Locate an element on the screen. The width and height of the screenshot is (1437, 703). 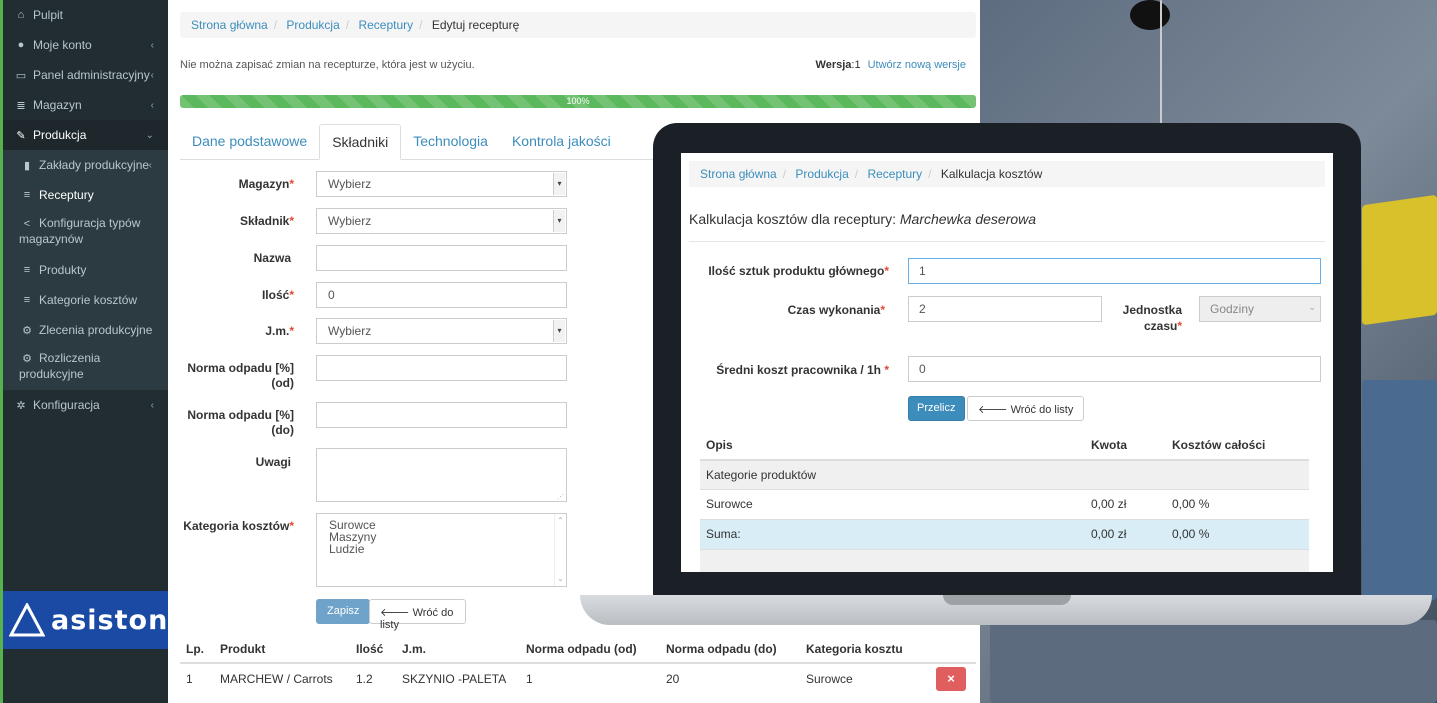
sidebar-item-produkcja: ✎ Produkcja ⌄ is located at coordinates (85, 135).